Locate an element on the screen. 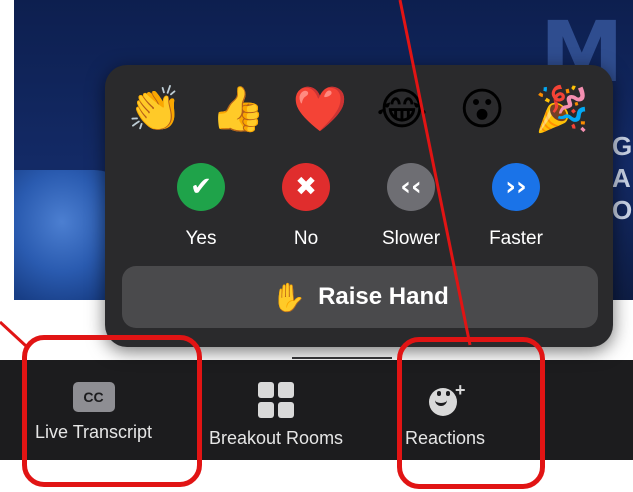 Image resolution: width=633 pixels, height=492 pixels. annotation-box-reactions is located at coordinates (471, 413).